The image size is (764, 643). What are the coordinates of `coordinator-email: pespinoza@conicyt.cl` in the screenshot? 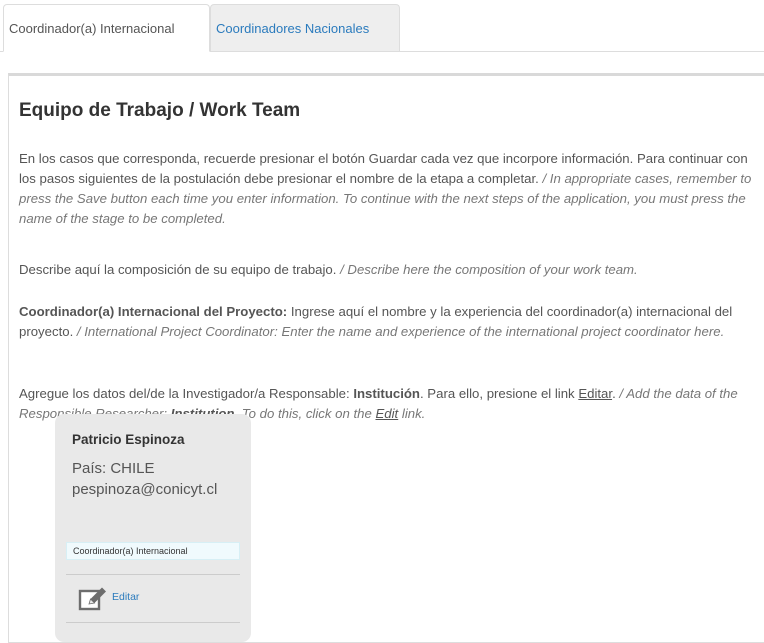 It's located at (145, 489).